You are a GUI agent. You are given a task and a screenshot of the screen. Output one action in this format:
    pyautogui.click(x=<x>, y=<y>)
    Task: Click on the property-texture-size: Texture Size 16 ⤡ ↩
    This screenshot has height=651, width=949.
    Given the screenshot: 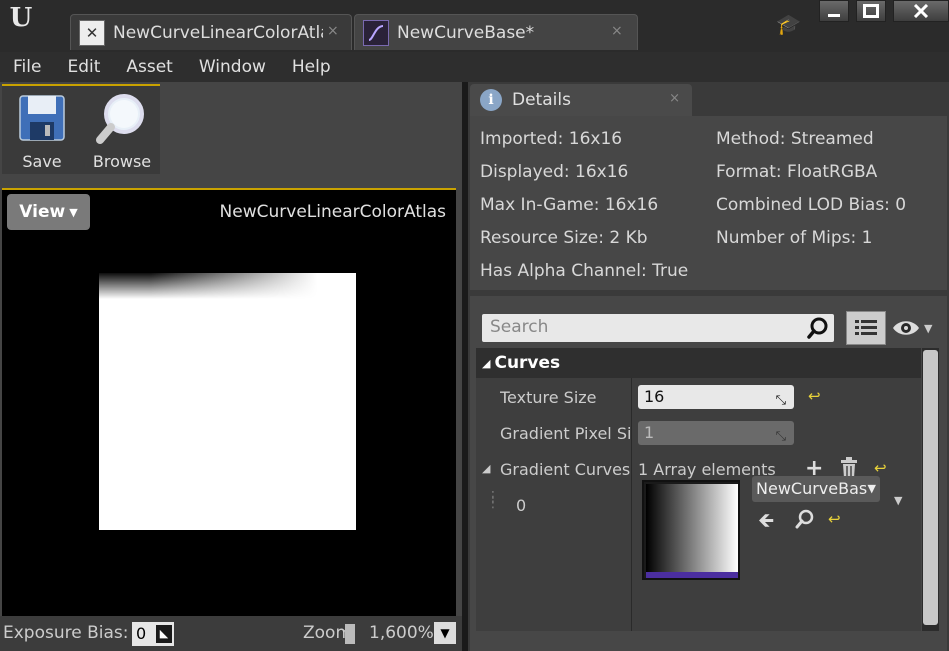 What is the action you would take?
    pyautogui.click(x=698, y=398)
    